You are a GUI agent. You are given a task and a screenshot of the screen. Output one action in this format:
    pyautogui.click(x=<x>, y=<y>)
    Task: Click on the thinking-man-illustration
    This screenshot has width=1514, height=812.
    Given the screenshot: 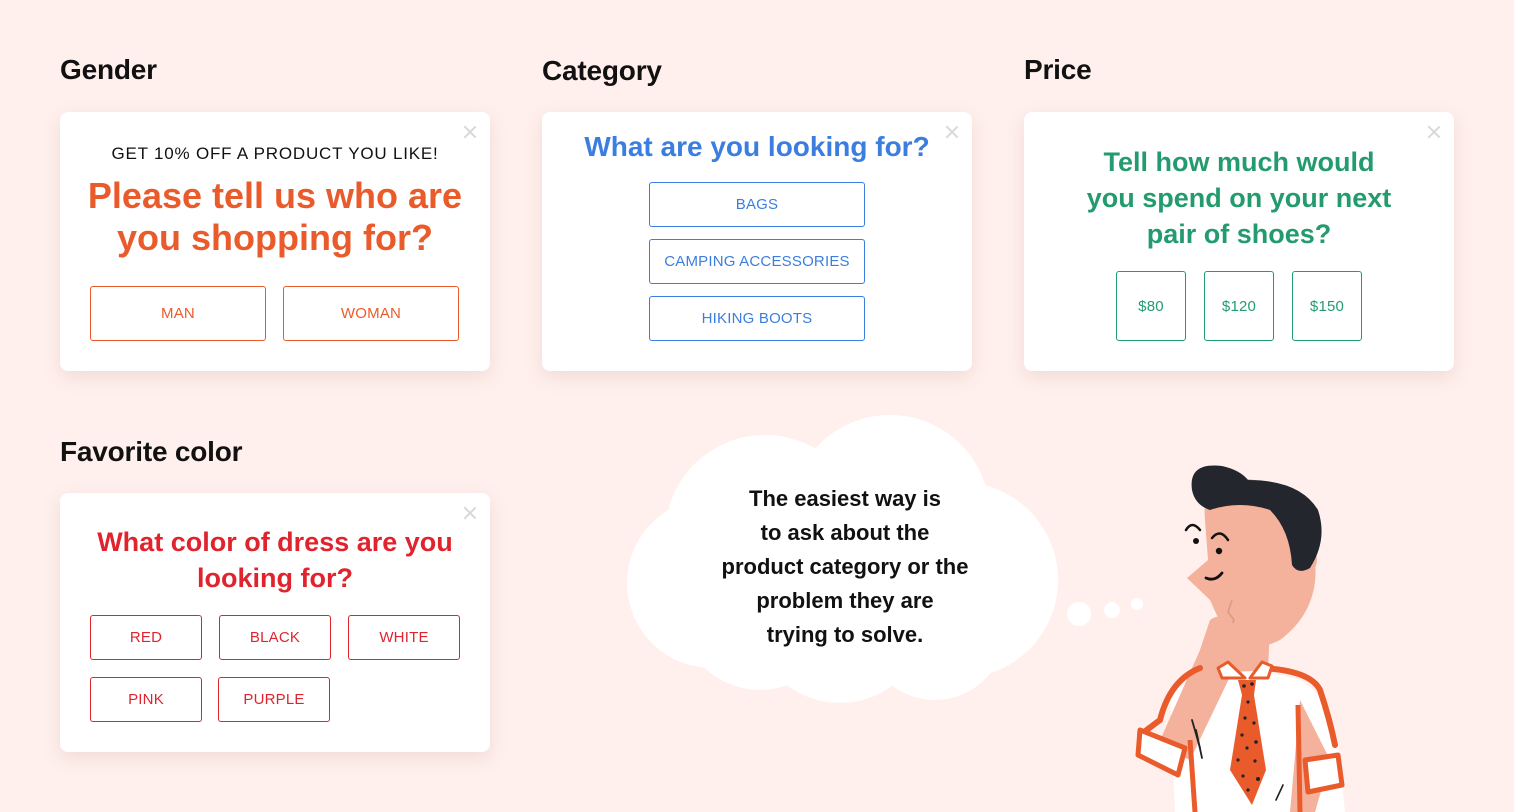 What is the action you would take?
    pyautogui.click(x=1240, y=638)
    